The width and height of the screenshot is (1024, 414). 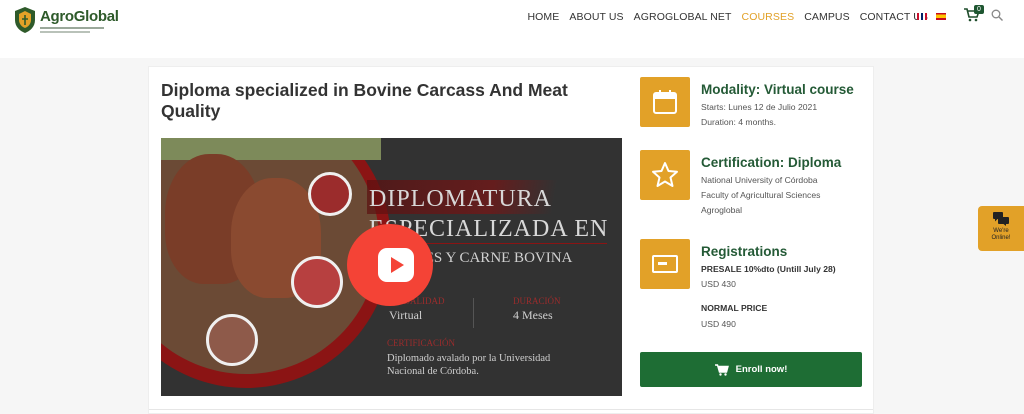 I want to click on shield-logo-icon, so click(x=25, y=20).